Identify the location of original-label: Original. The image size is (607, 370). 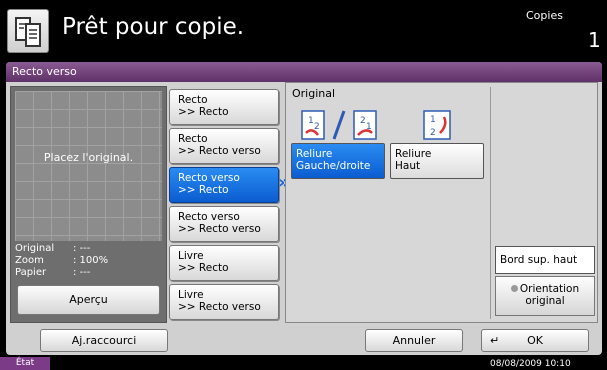
(314, 93).